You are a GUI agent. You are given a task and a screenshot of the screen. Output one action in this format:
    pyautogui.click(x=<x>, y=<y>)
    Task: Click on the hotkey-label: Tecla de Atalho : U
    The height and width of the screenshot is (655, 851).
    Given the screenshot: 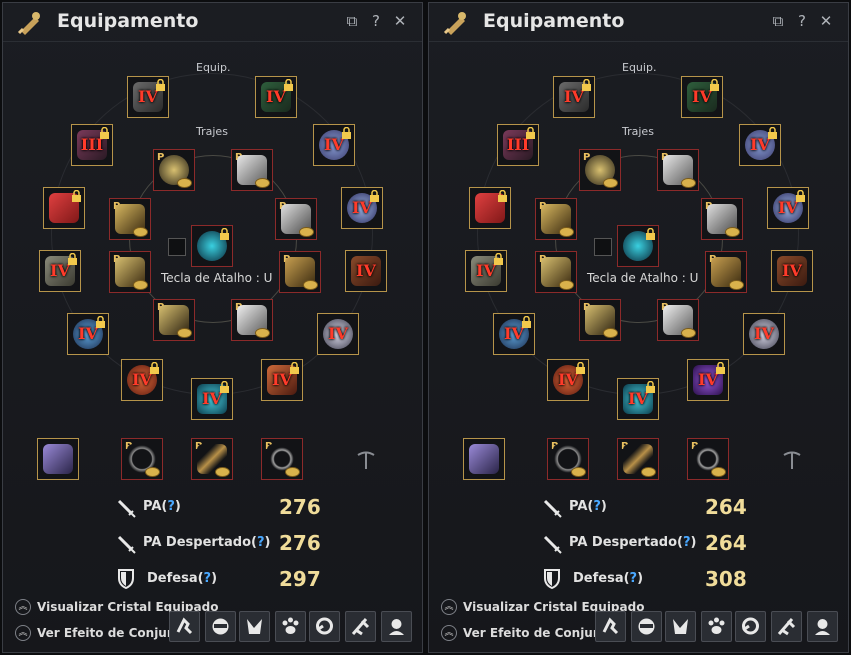 What is the action you would take?
    pyautogui.click(x=643, y=278)
    